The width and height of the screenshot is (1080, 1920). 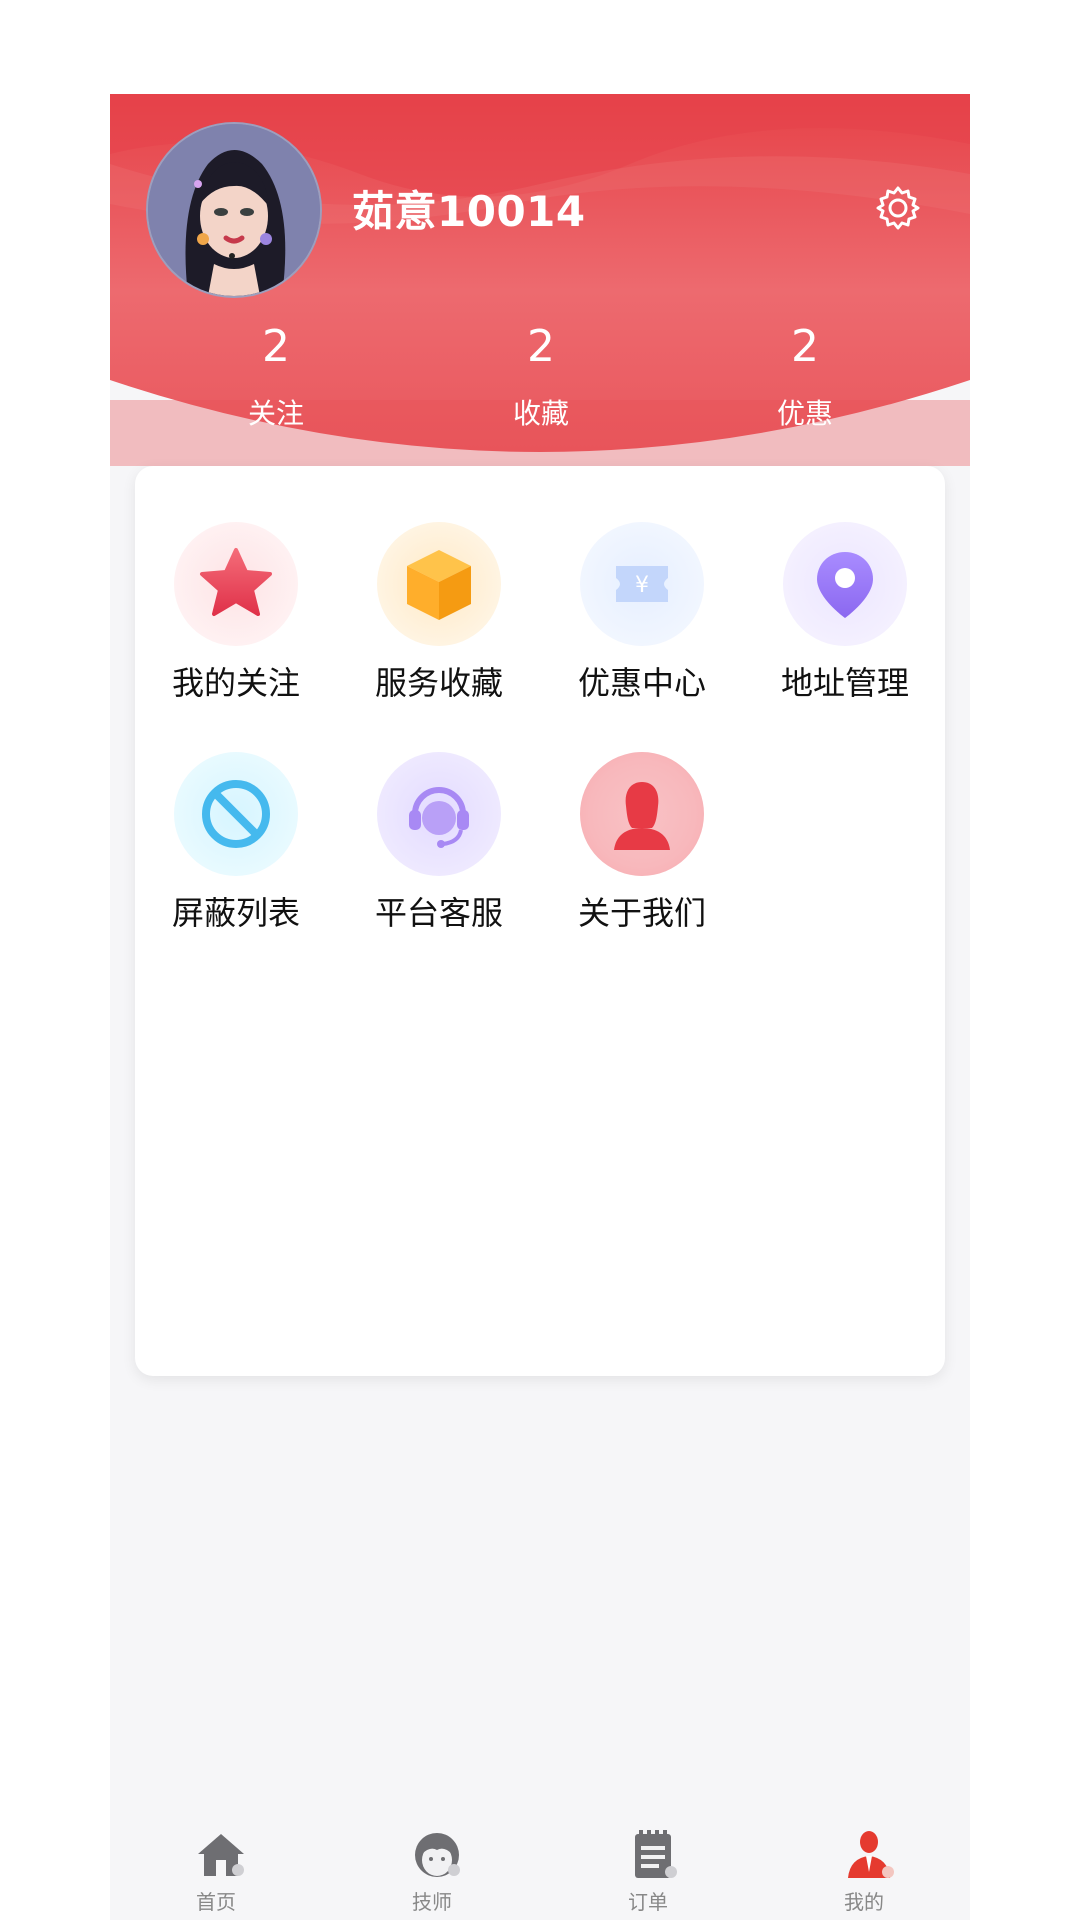 I want to click on menu-item-label: 服务收藏, so click(x=438, y=683).